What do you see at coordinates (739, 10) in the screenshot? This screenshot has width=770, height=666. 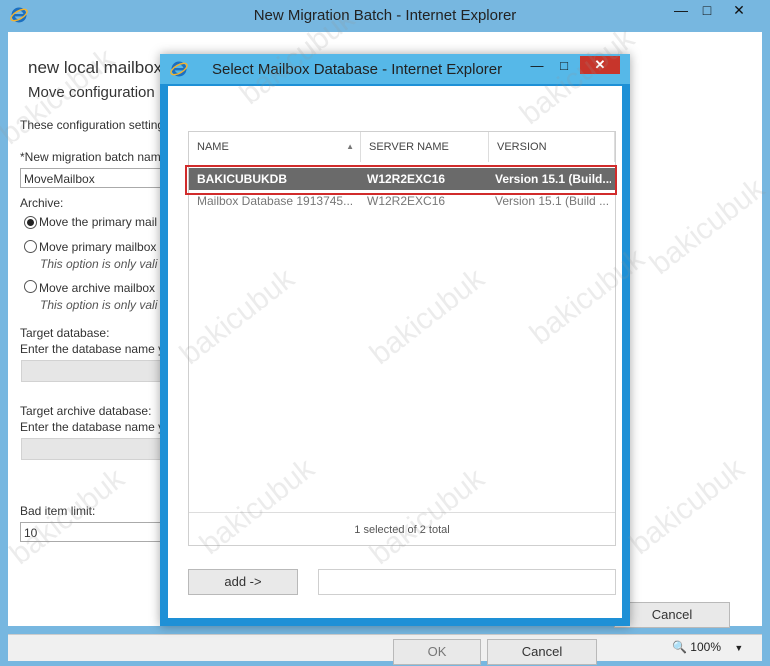 I see `close-button: ✕` at bounding box center [739, 10].